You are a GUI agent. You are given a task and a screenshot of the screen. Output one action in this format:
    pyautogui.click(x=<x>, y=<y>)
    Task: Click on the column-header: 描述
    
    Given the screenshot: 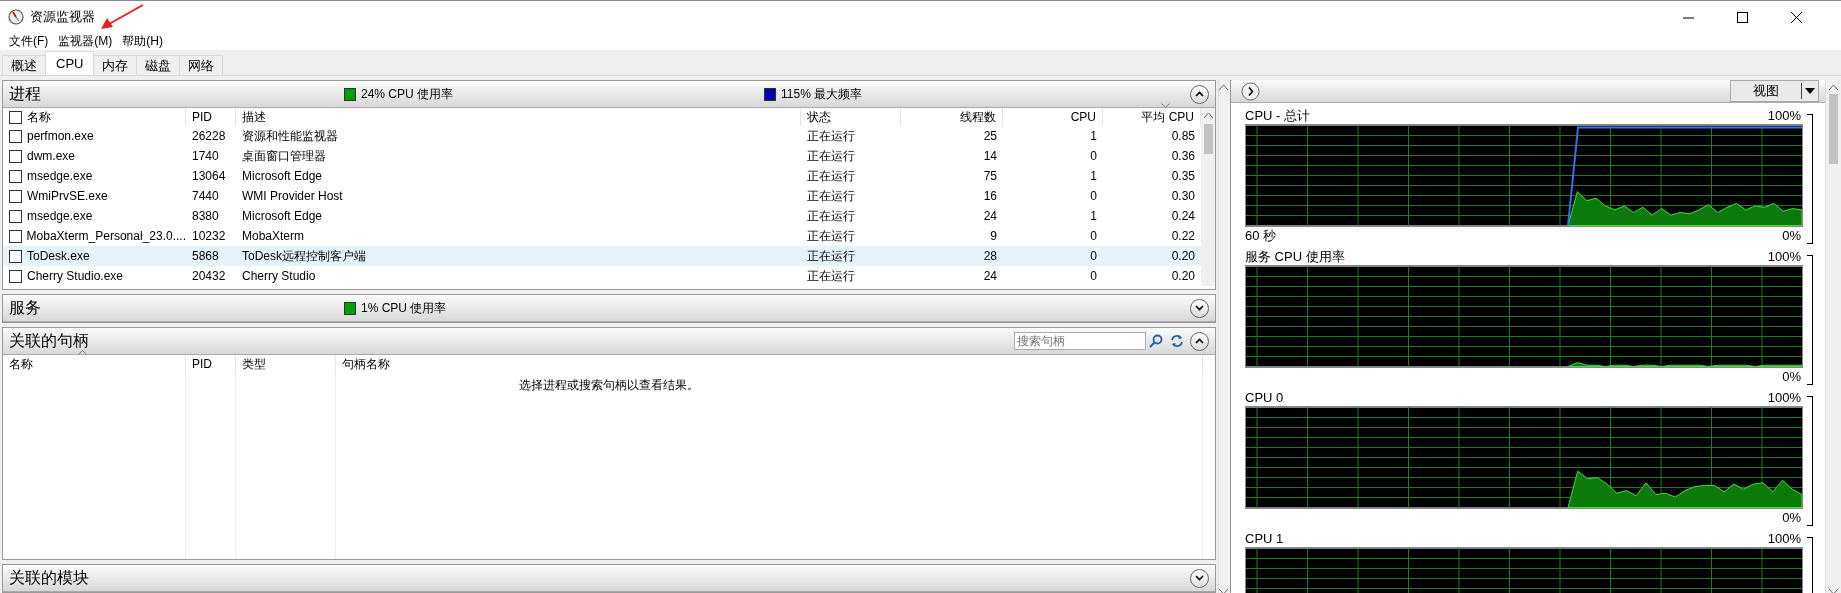 What is the action you would take?
    pyautogui.click(x=254, y=117)
    